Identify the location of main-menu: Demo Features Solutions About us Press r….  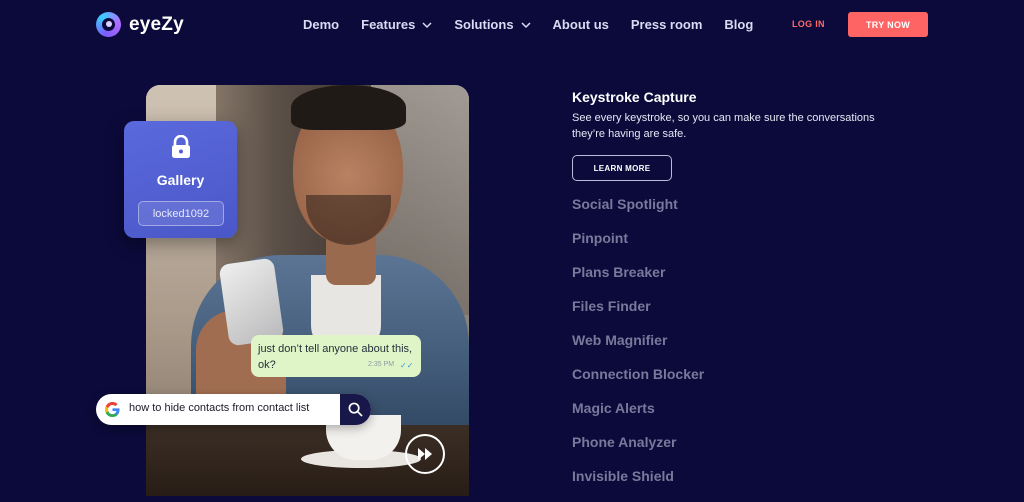
(539, 24).